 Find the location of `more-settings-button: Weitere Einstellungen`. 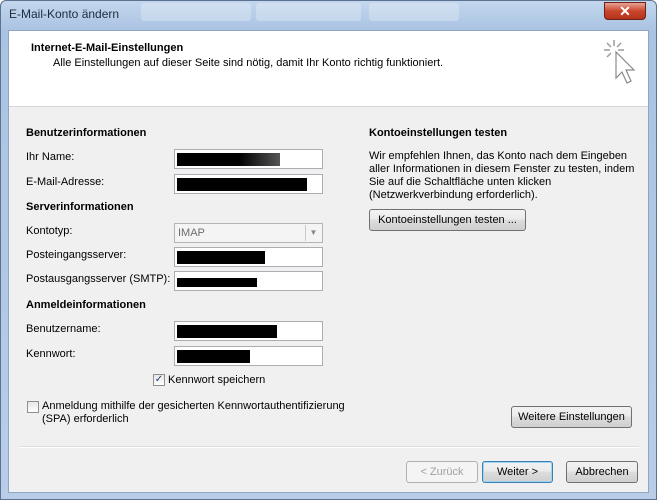

more-settings-button: Weitere Einstellungen is located at coordinates (571, 417).